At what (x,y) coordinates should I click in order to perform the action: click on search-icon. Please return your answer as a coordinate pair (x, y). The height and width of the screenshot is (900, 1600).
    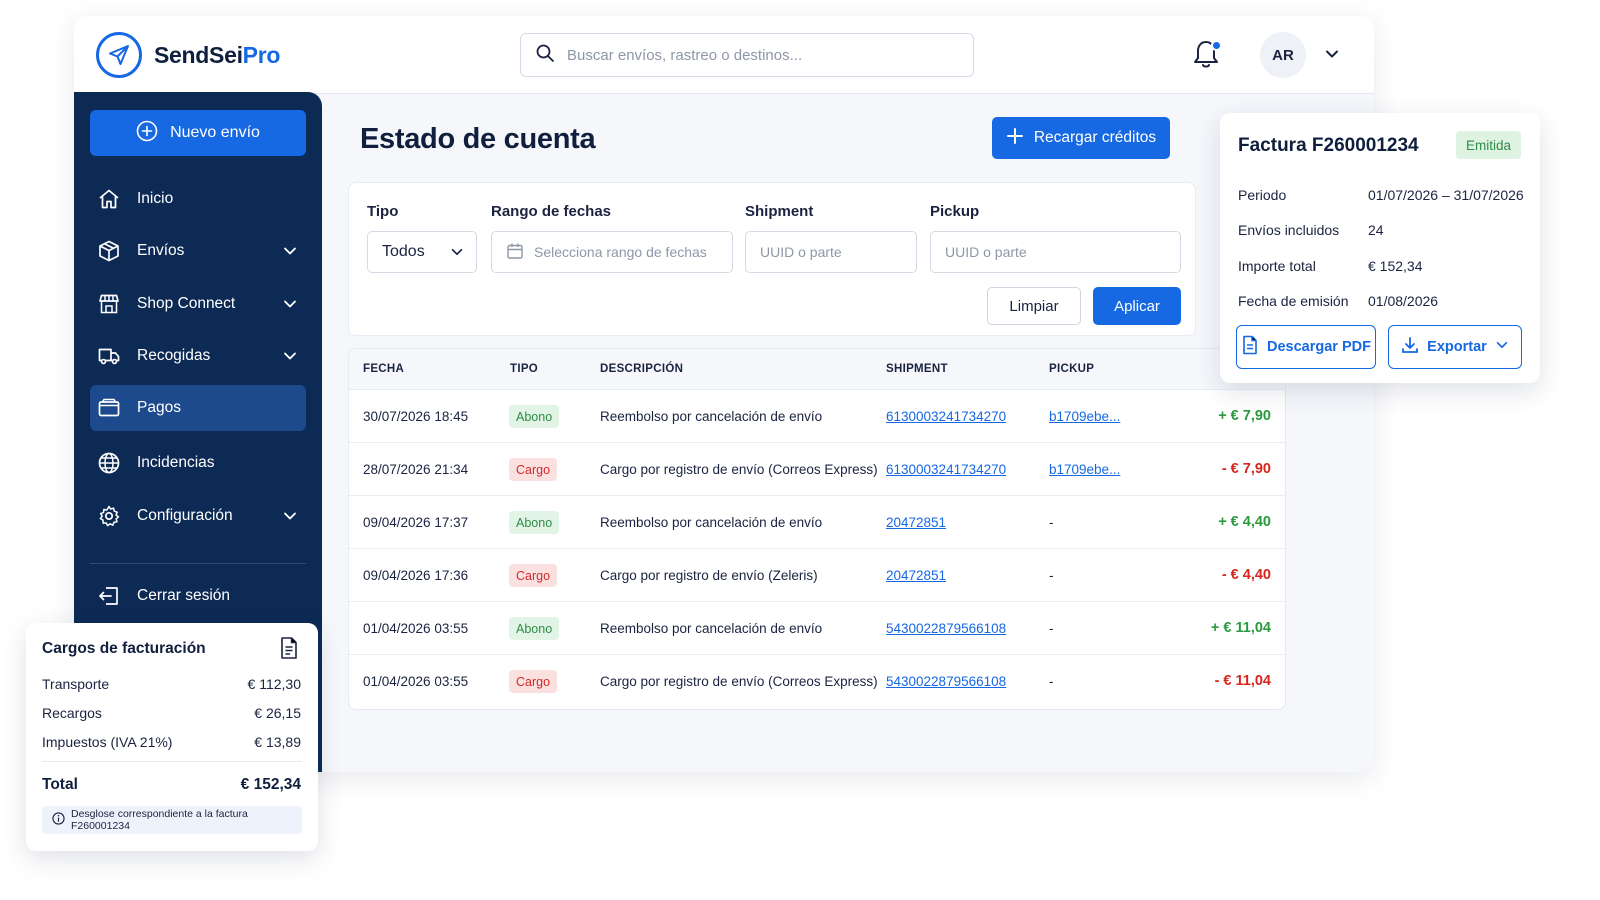
    Looking at the image, I should click on (545, 55).